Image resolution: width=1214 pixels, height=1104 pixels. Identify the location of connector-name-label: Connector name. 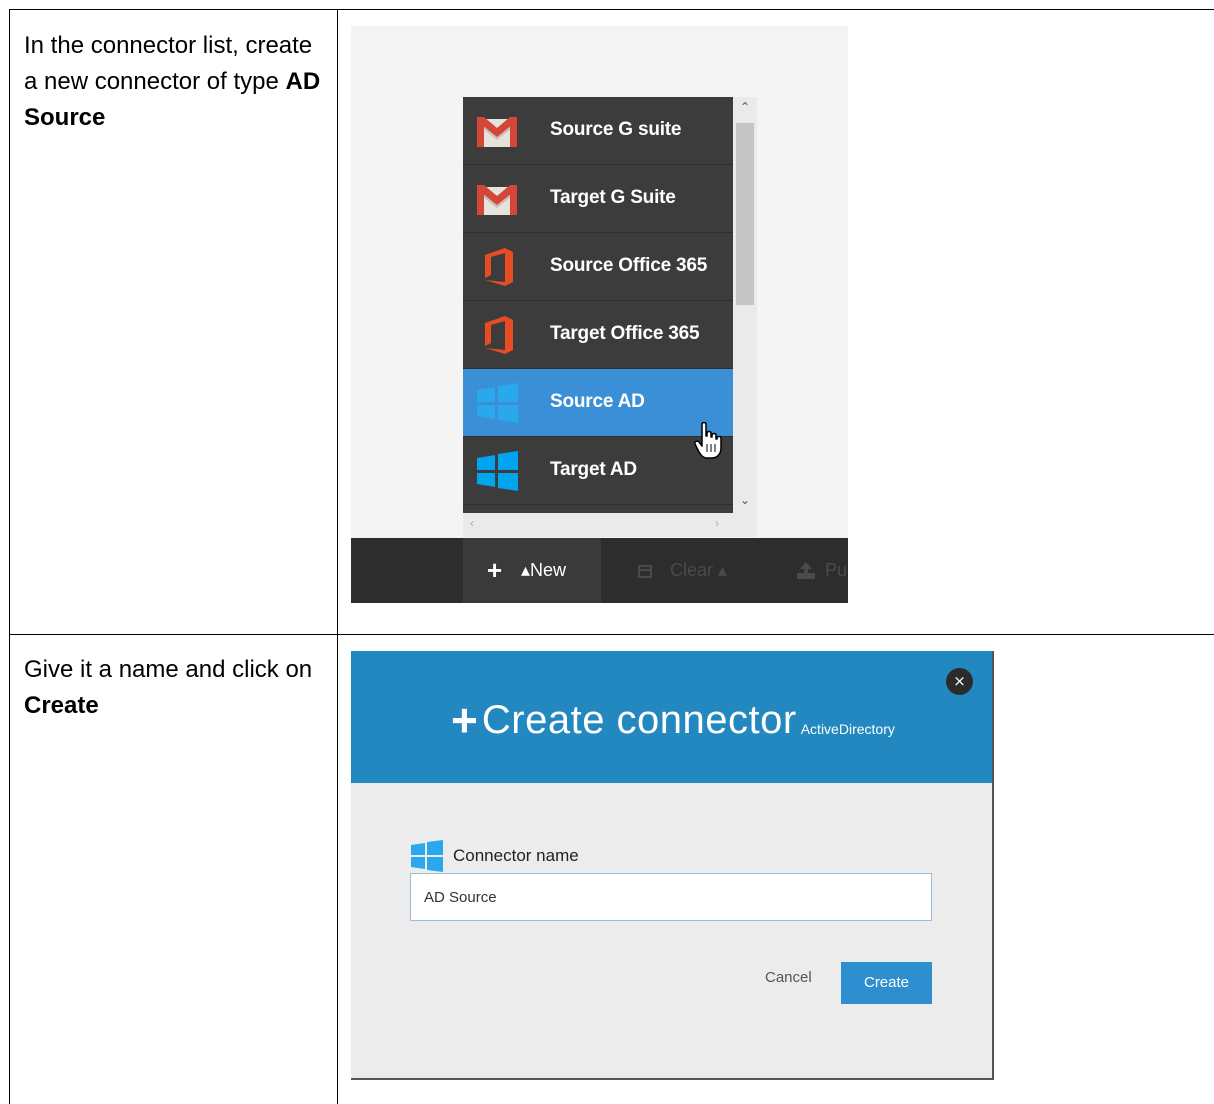
(516, 855).